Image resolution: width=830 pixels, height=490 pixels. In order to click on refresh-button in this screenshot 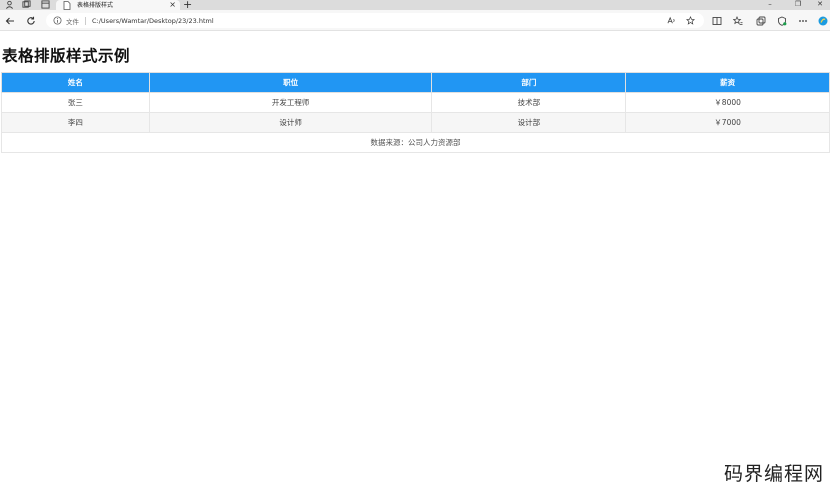, I will do `click(31, 20)`.